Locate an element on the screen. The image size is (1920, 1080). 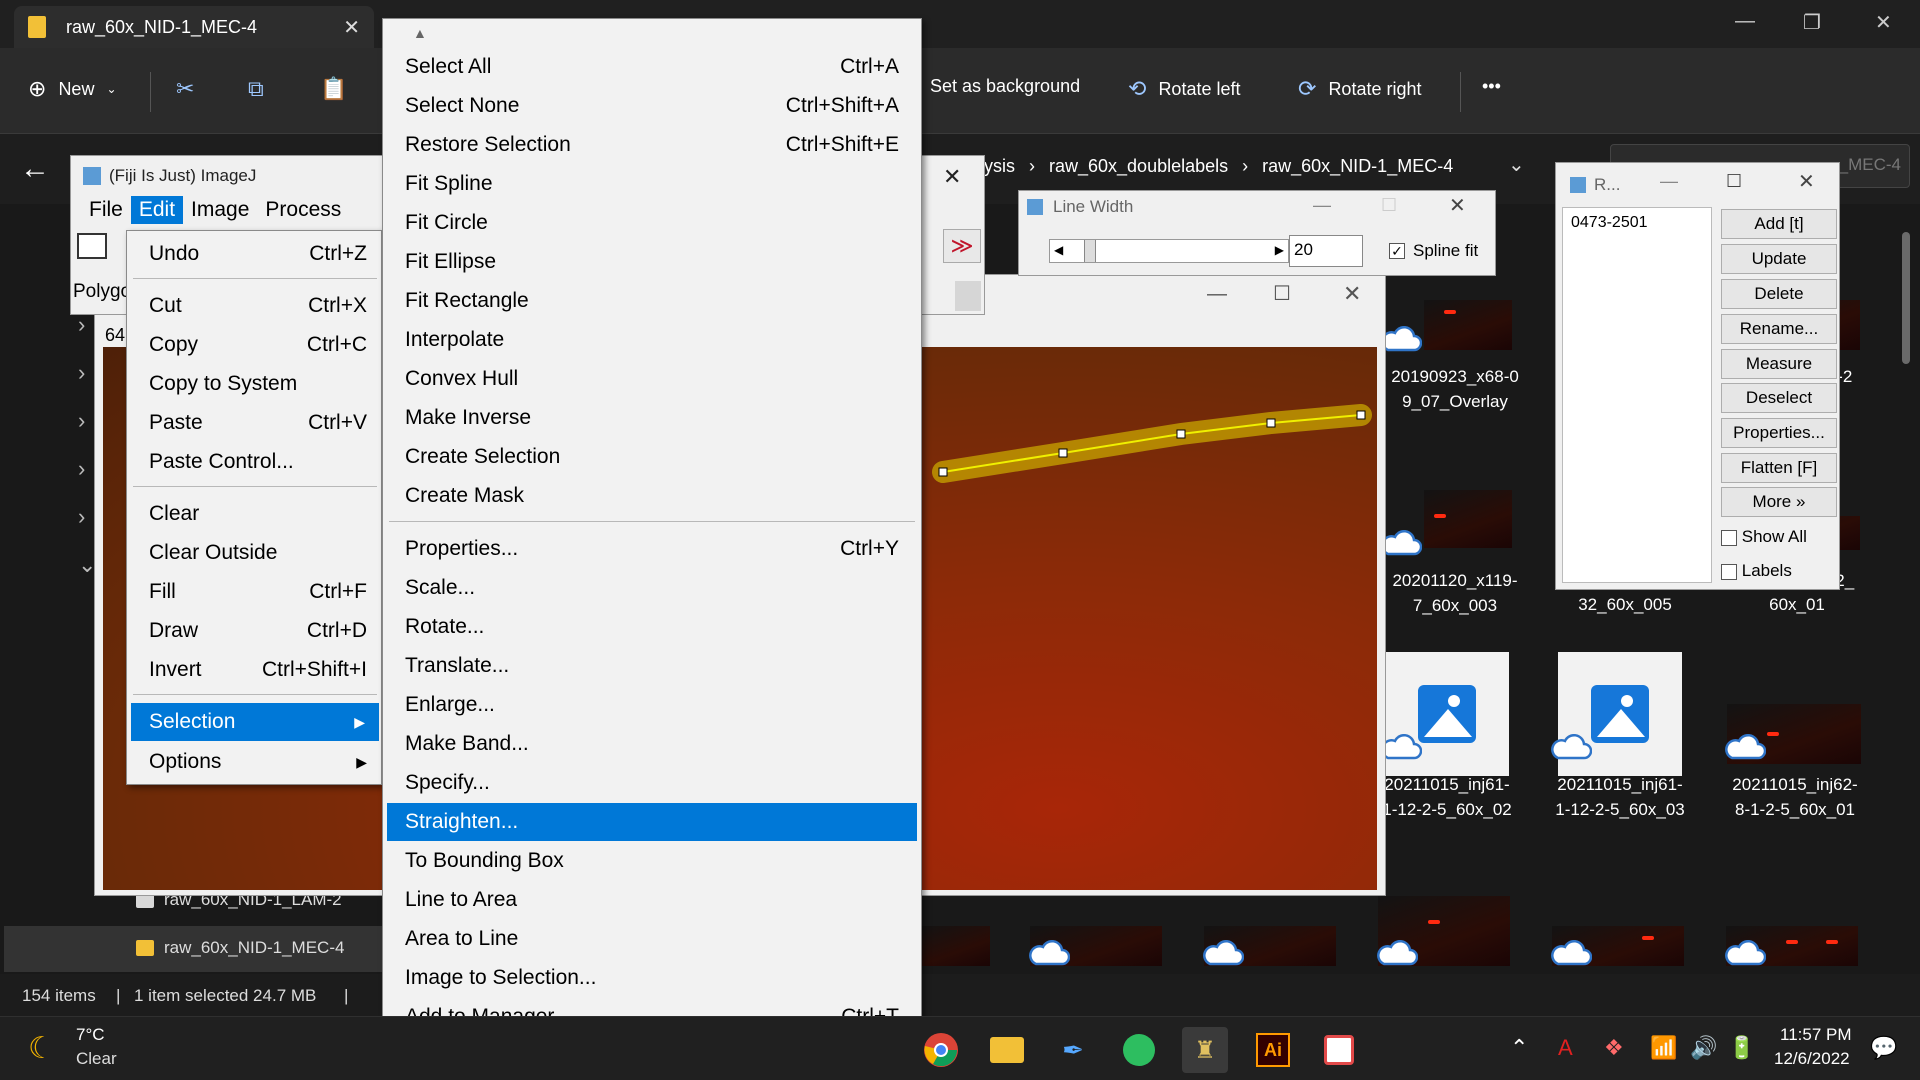
show-all-checkbox is located at coordinates (1729, 537).